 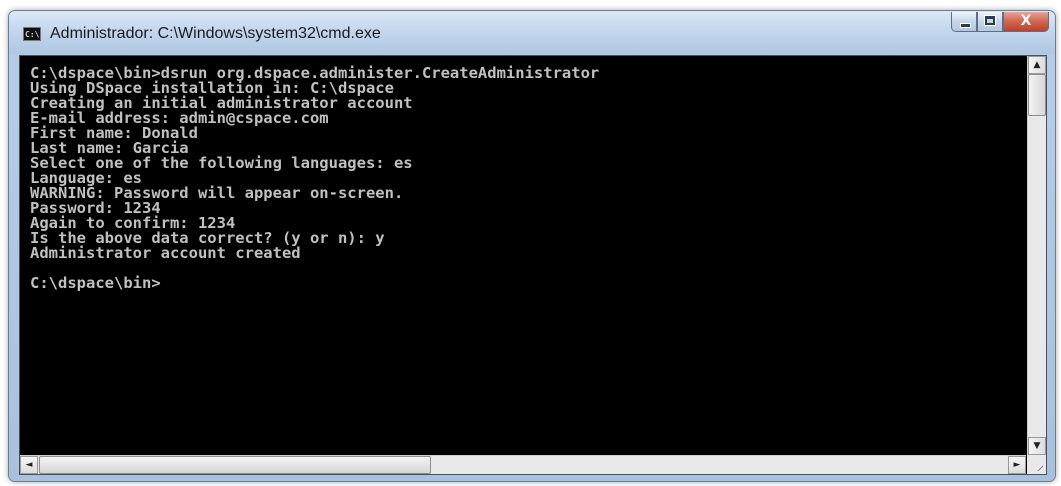 I want to click on maximize-icon, so click(x=990, y=20).